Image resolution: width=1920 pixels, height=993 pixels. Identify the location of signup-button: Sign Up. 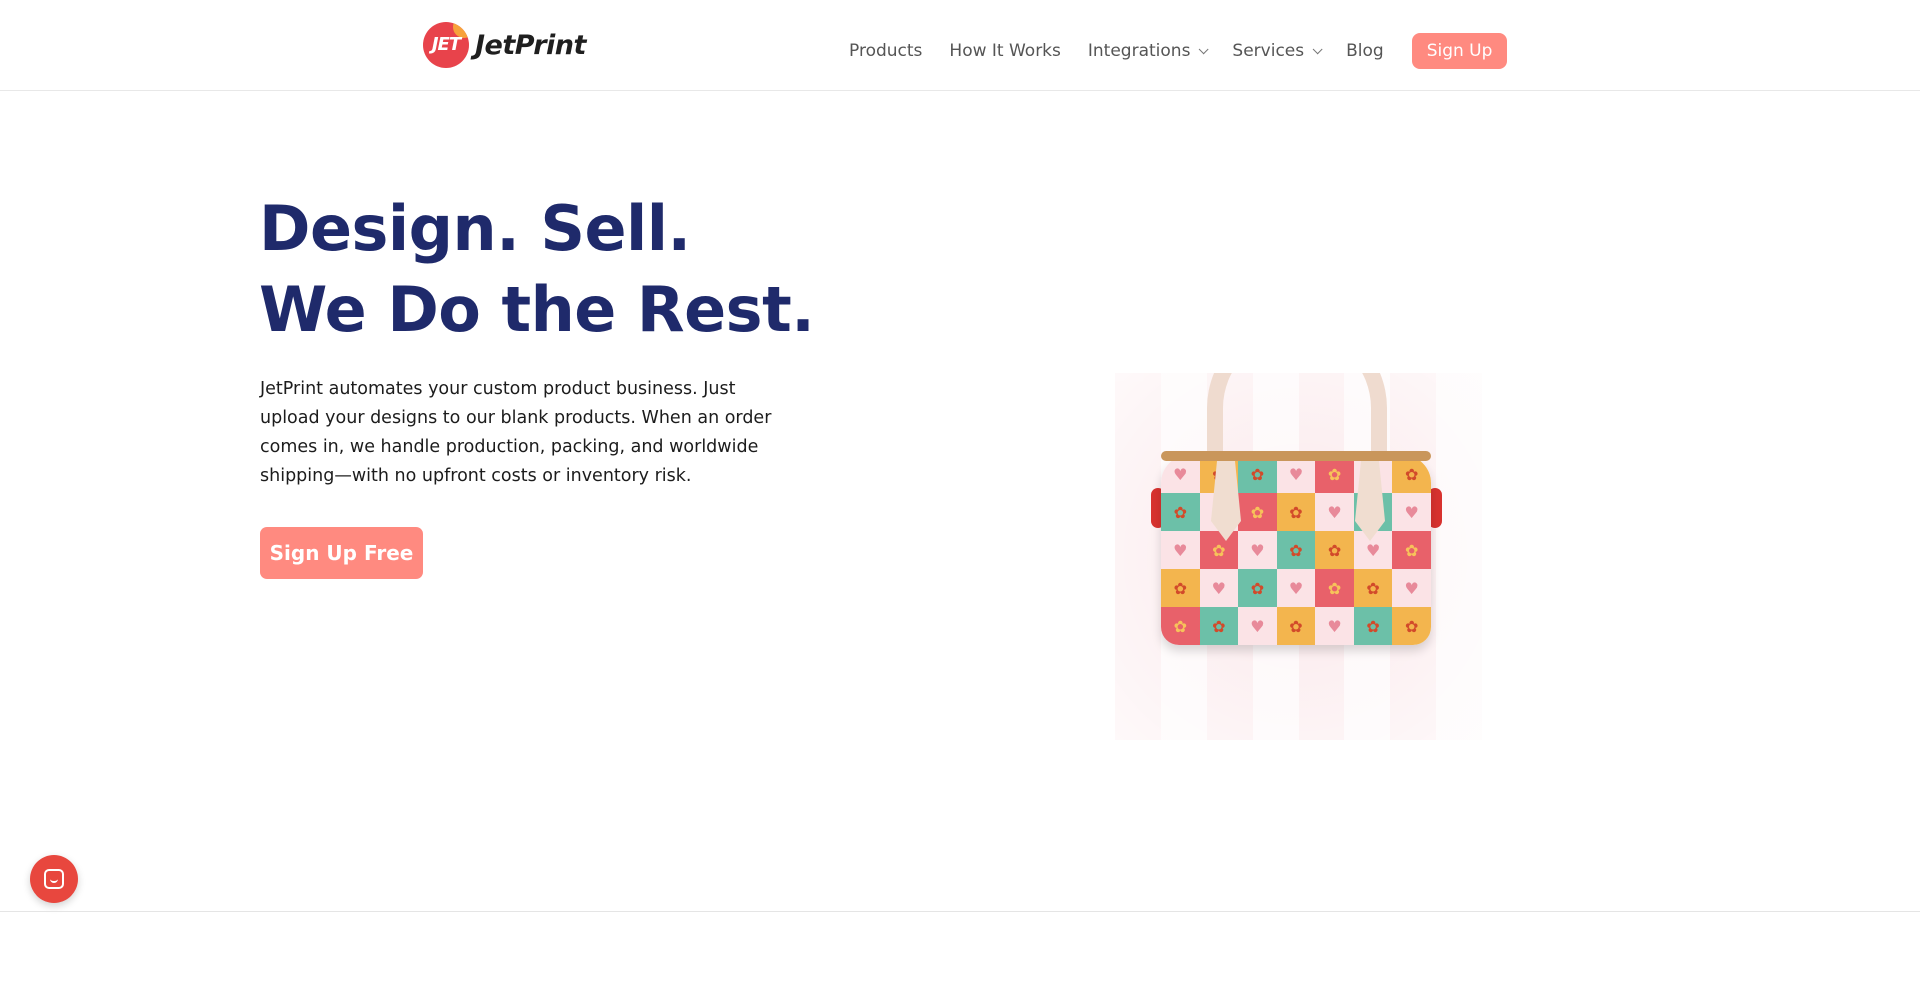
(1459, 51).